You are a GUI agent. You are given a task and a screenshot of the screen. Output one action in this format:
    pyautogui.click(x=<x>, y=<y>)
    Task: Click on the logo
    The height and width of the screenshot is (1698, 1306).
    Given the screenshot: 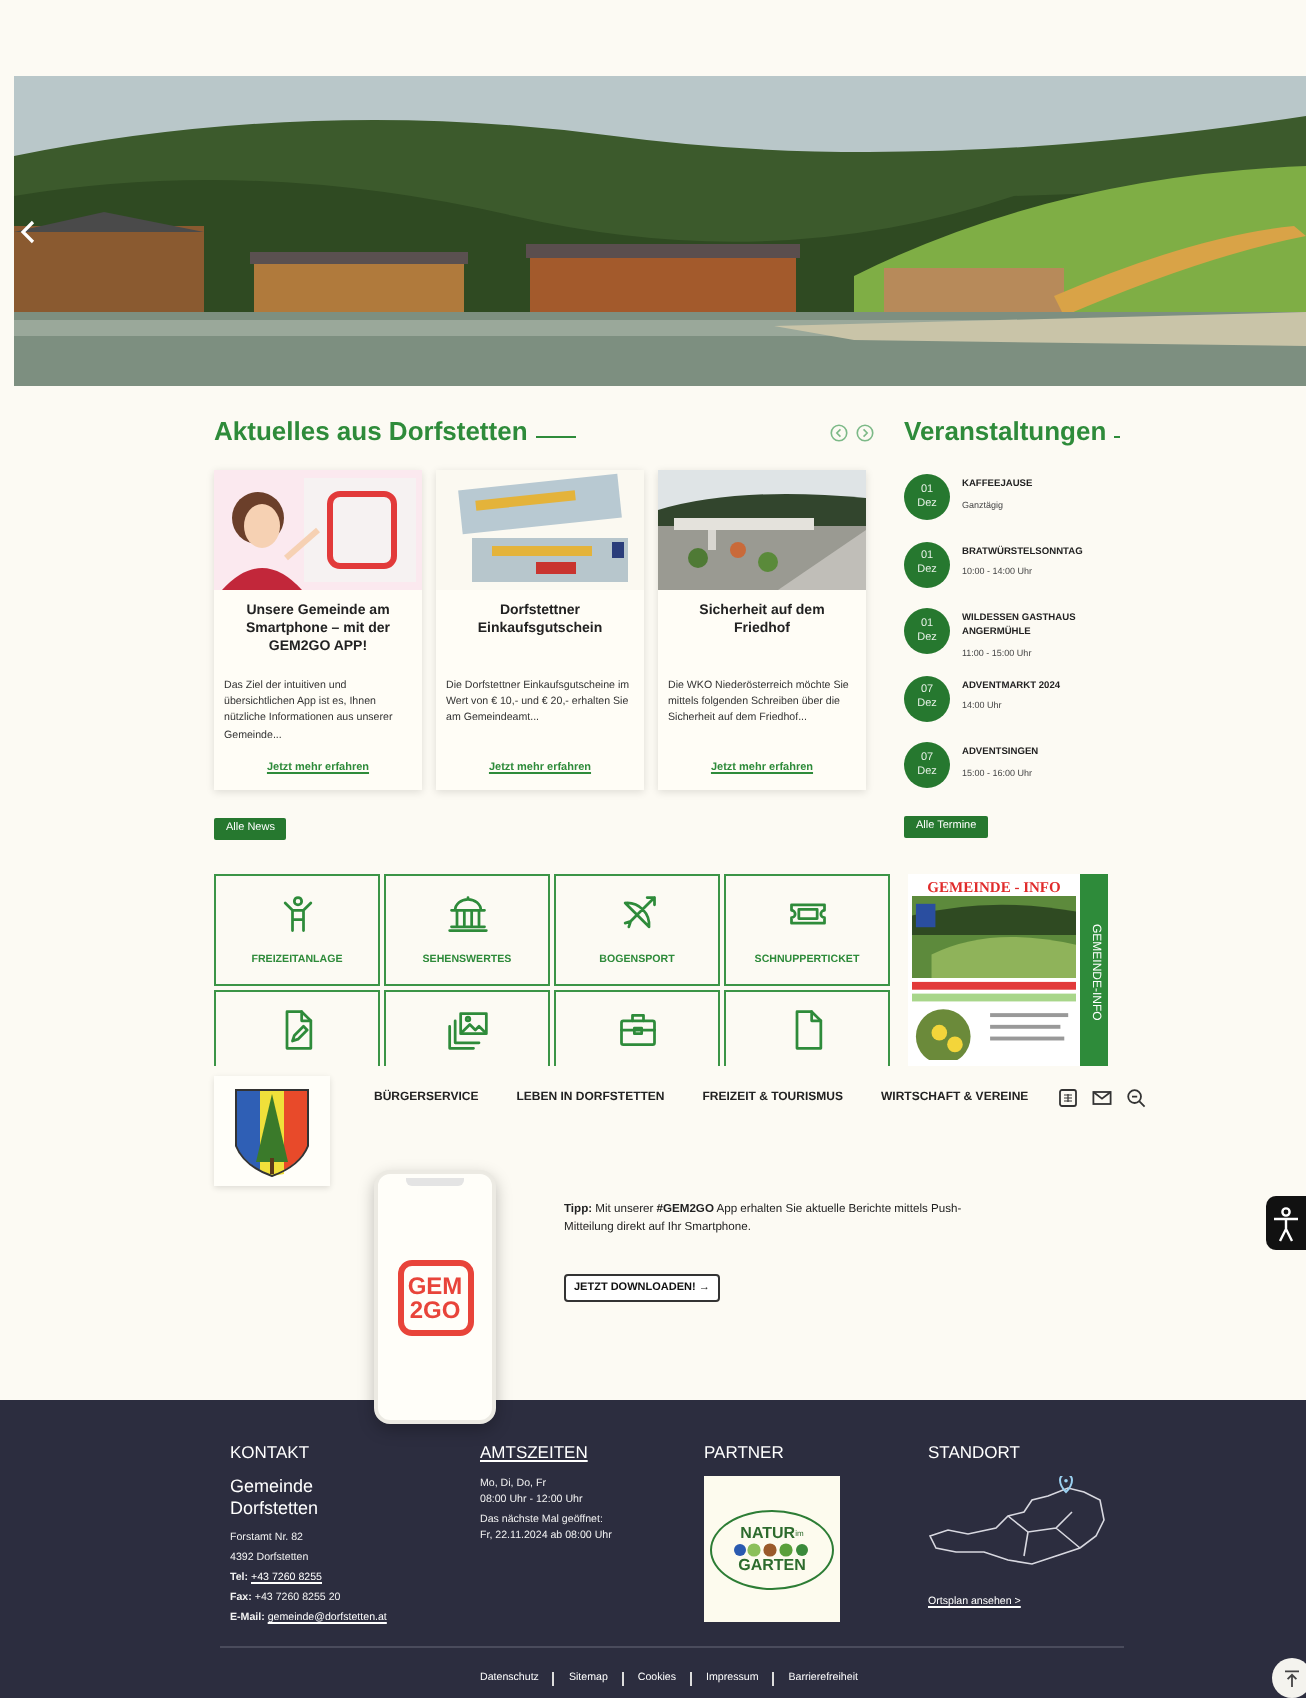 What is the action you would take?
    pyautogui.click(x=272, y=1131)
    